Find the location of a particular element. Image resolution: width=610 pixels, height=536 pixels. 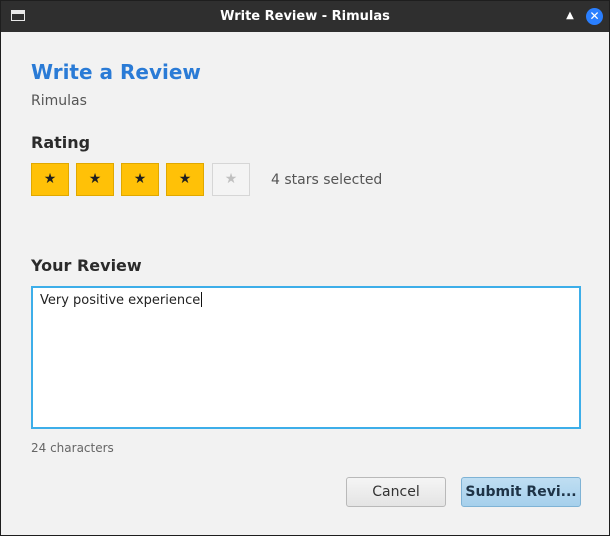

cancel-button: Cancel is located at coordinates (396, 492).